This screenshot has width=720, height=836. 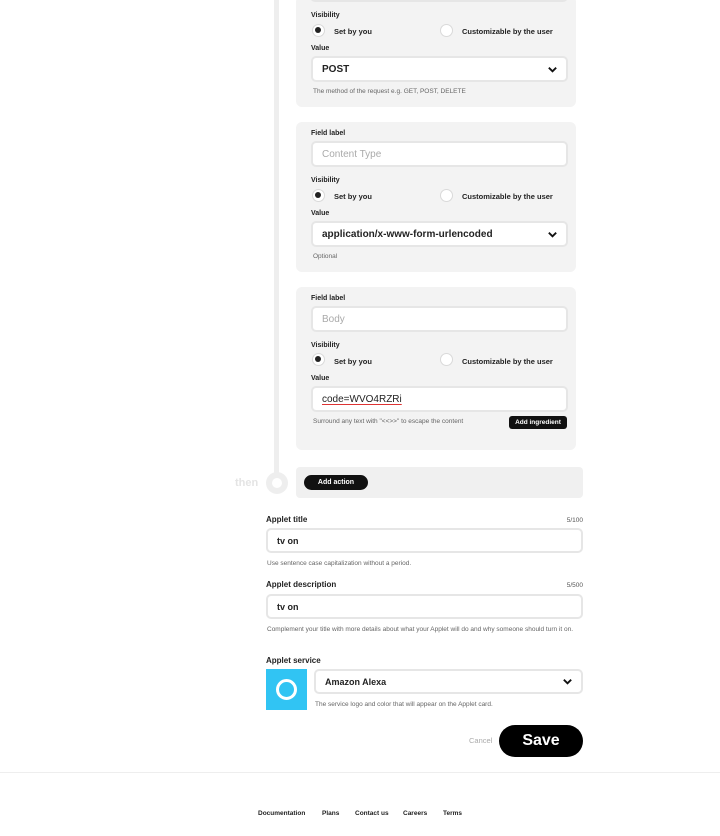 I want to click on card-top-input-edge, so click(x=439, y=1).